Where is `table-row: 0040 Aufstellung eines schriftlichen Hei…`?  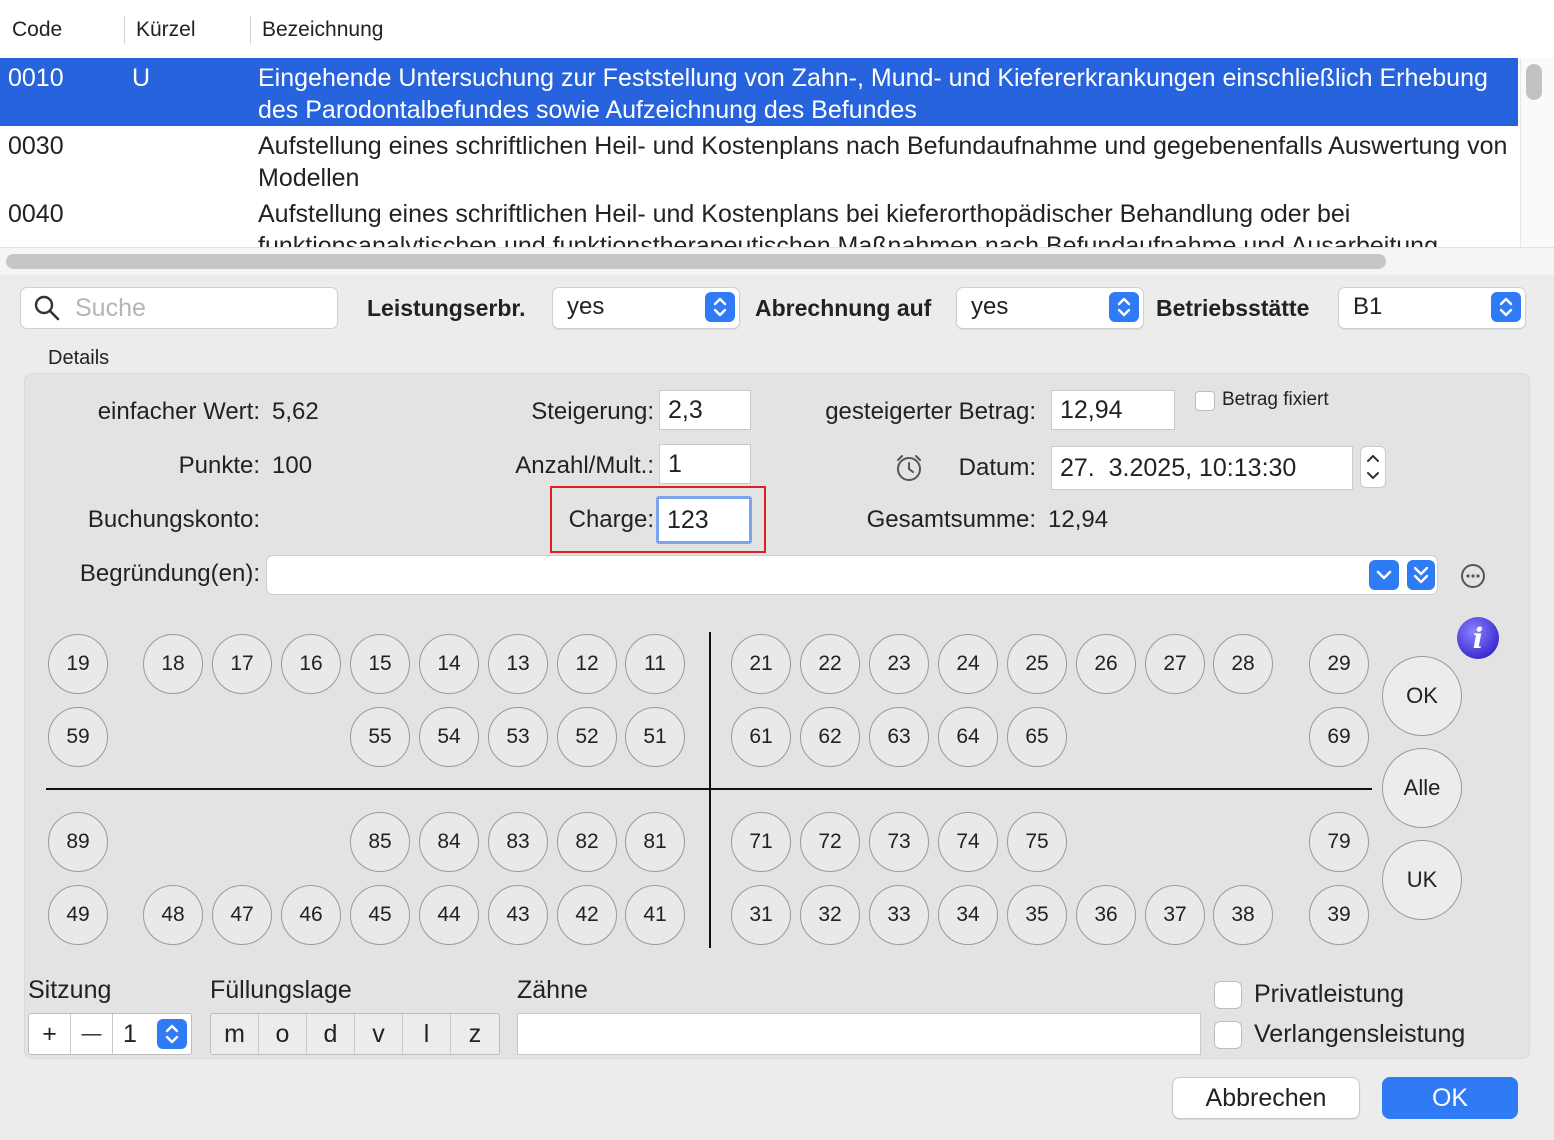 table-row: 0040 Aufstellung eines schriftlichen Hei… is located at coordinates (759, 220).